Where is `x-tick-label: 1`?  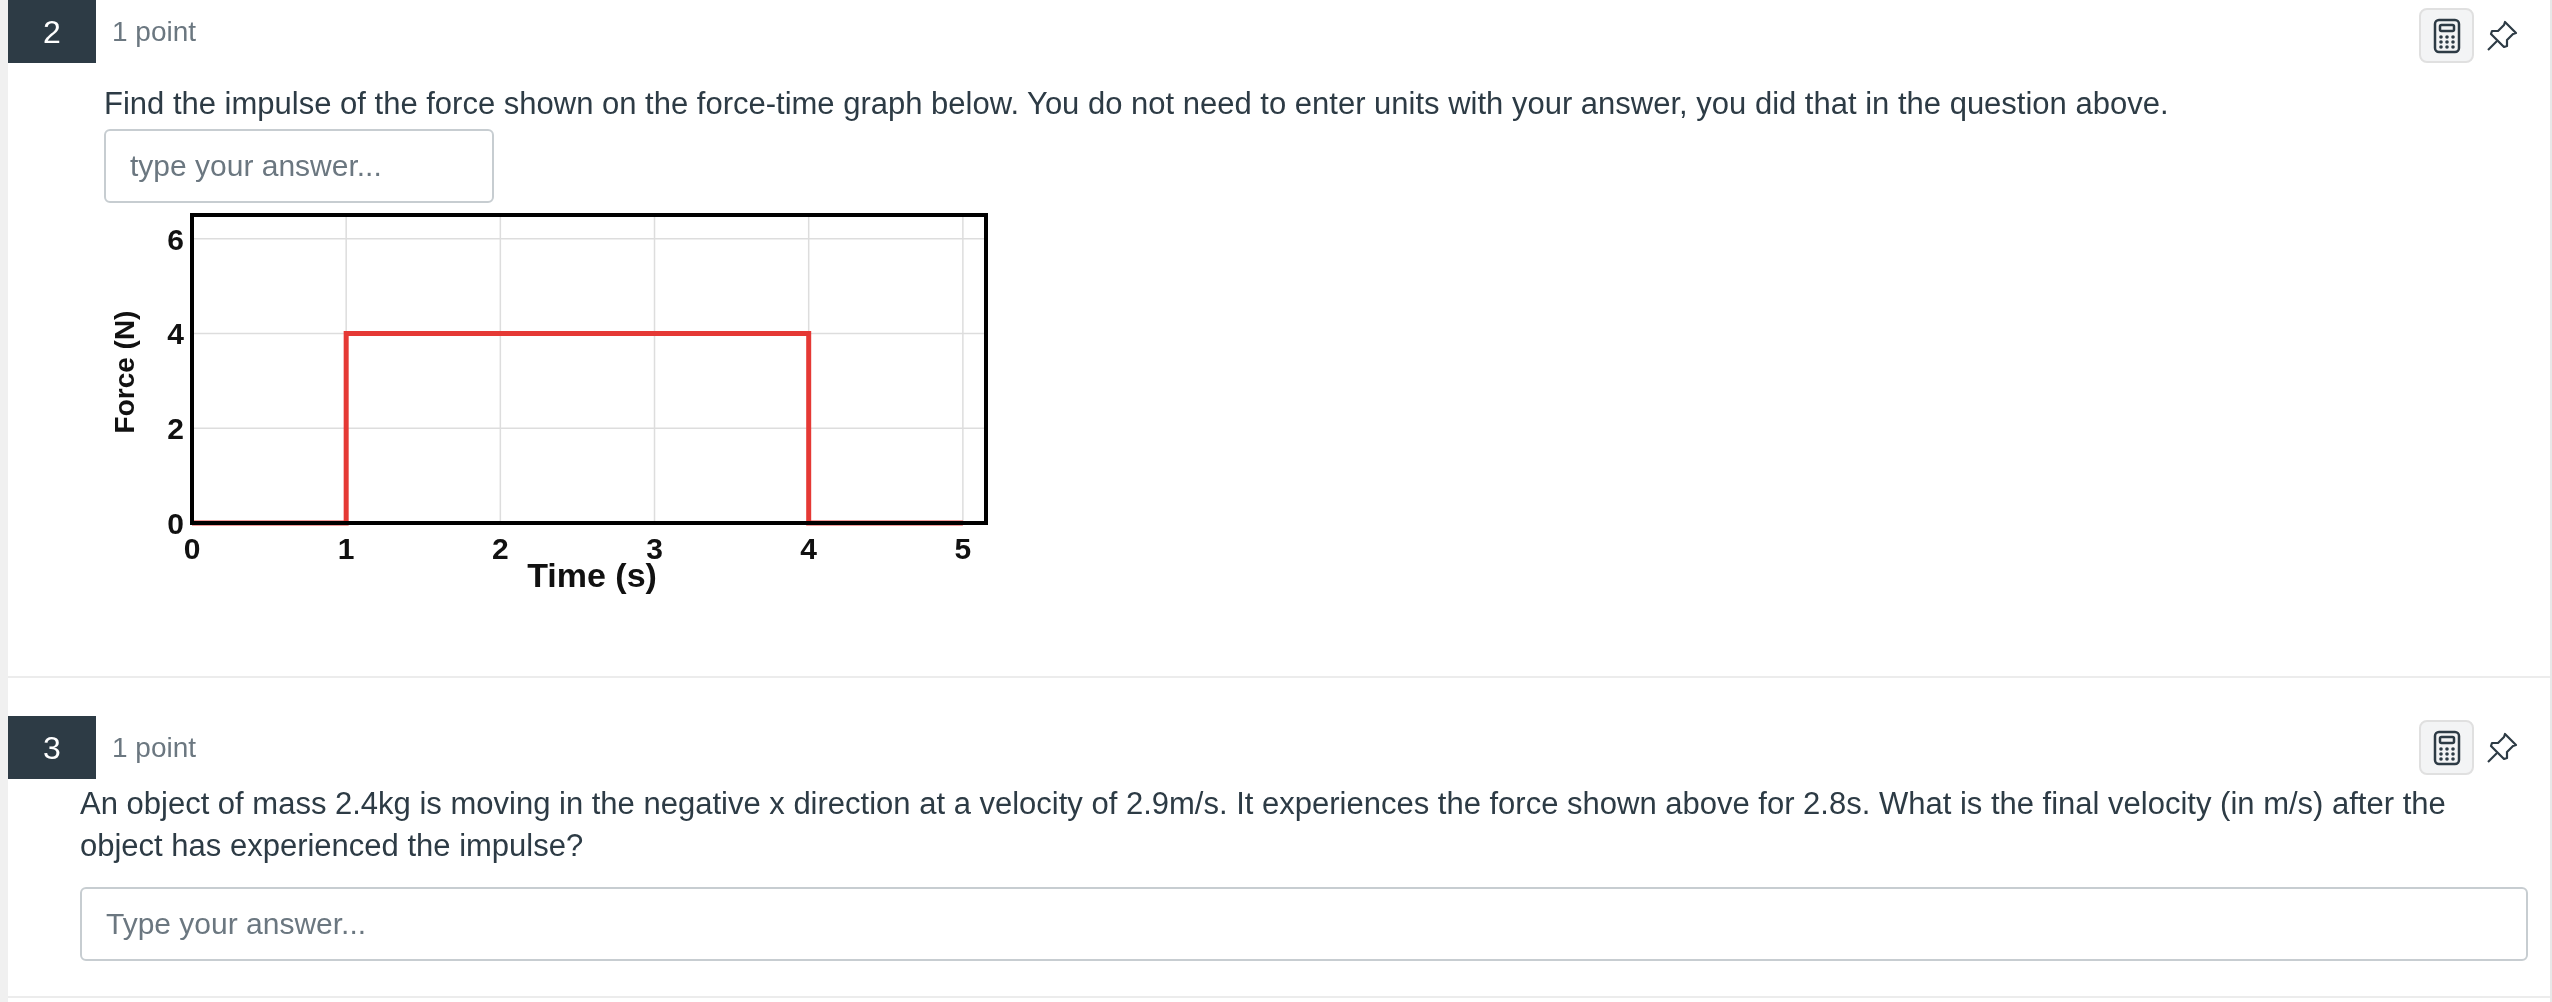
x-tick-label: 1 is located at coordinates (346, 548).